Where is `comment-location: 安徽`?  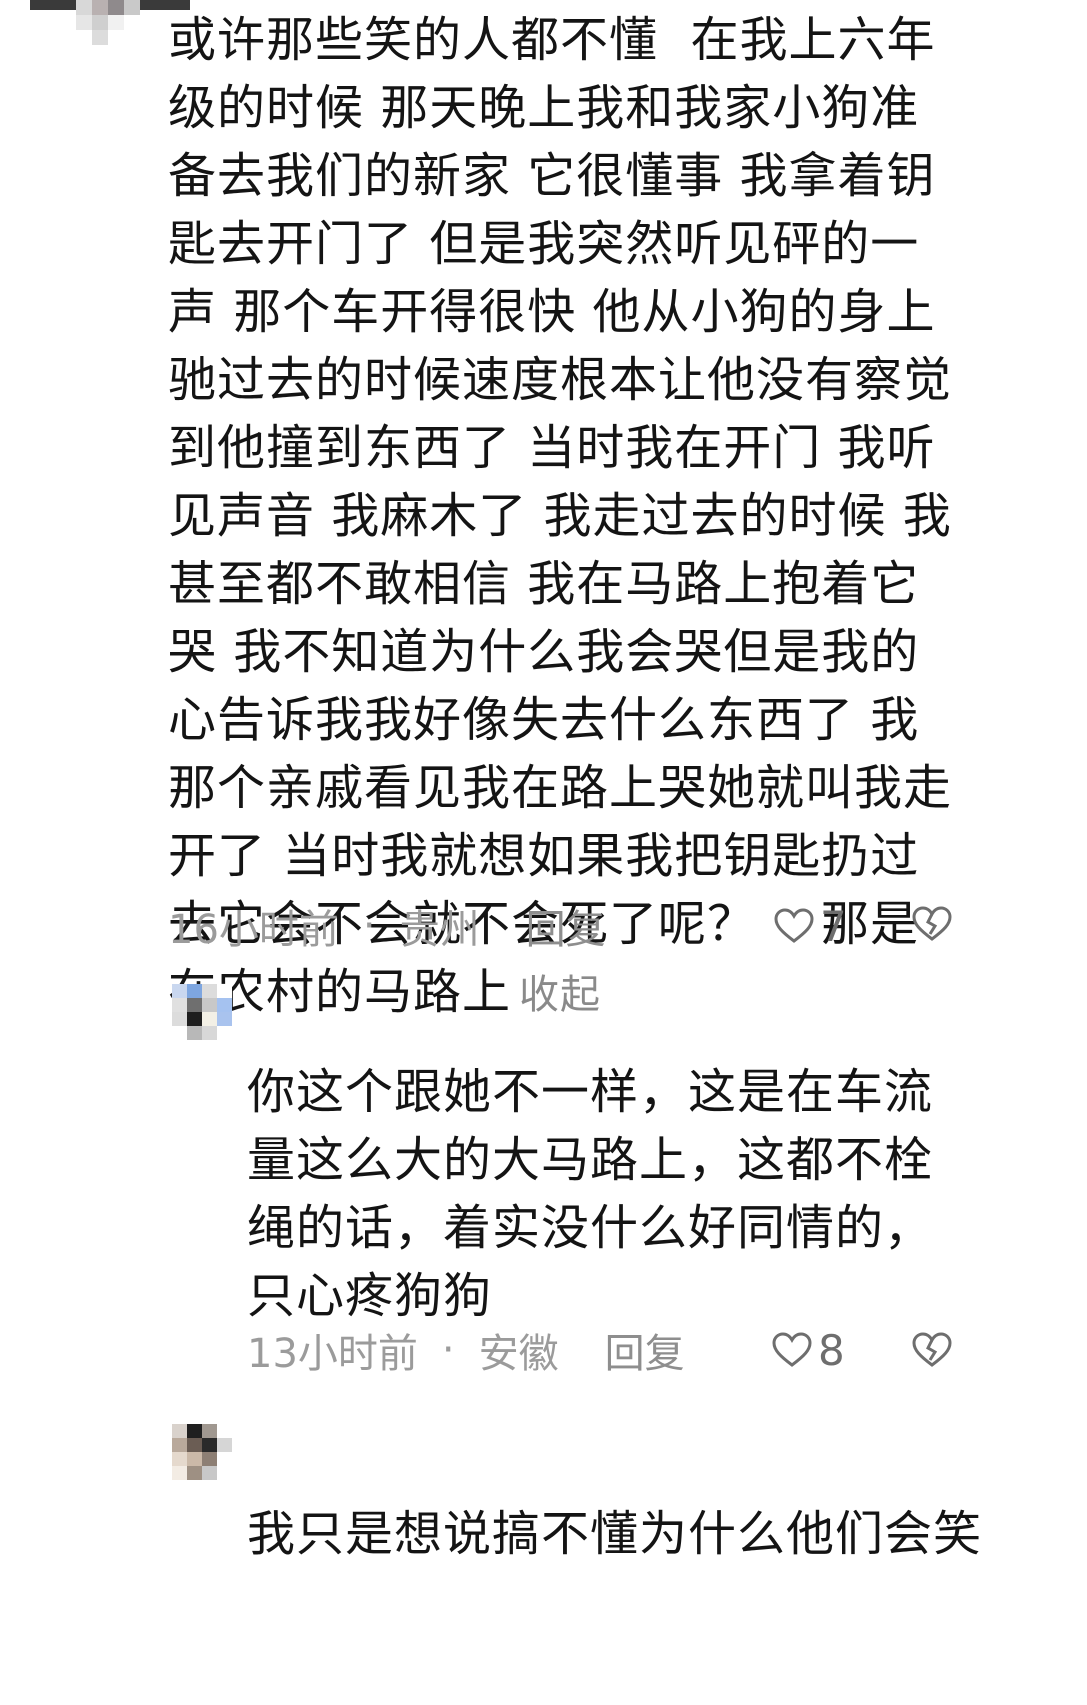 comment-location: 安徽 is located at coordinates (518, 1354).